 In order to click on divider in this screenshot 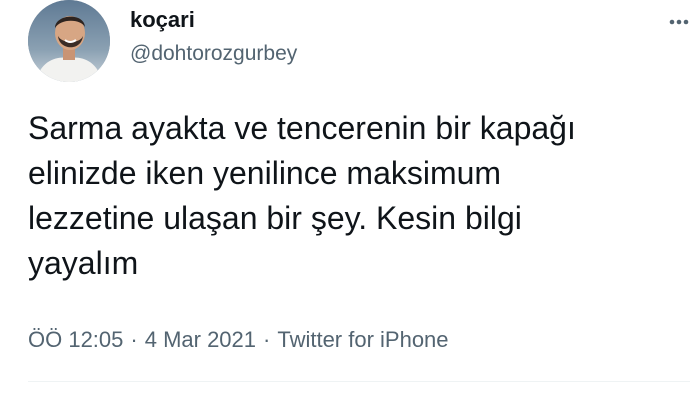, I will do `click(359, 381)`.